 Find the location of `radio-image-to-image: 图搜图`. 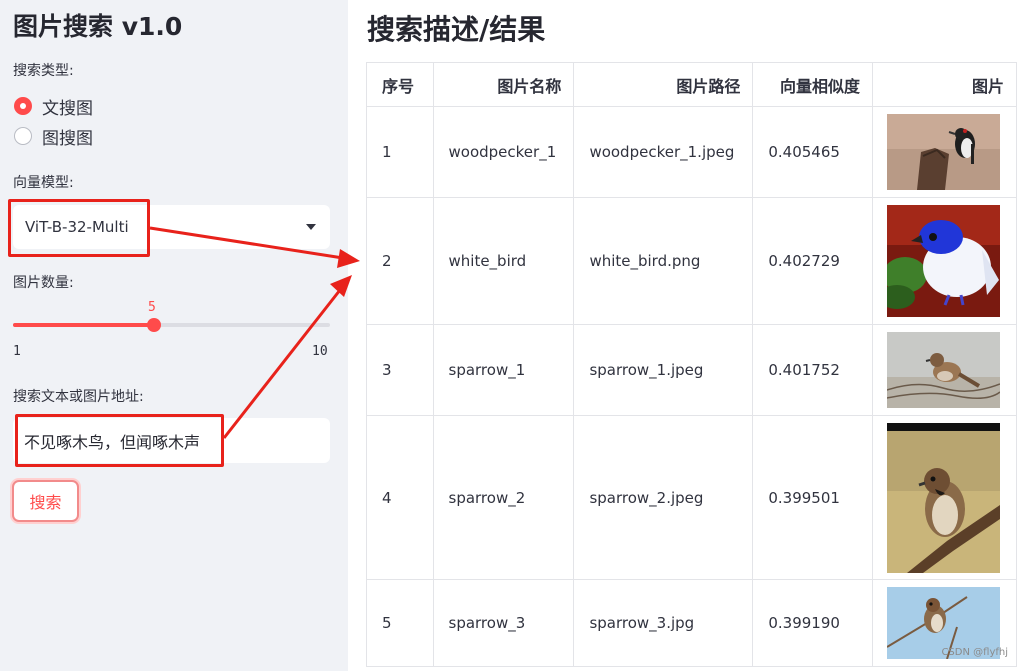

radio-image-to-image: 图搜图 is located at coordinates (53, 137).